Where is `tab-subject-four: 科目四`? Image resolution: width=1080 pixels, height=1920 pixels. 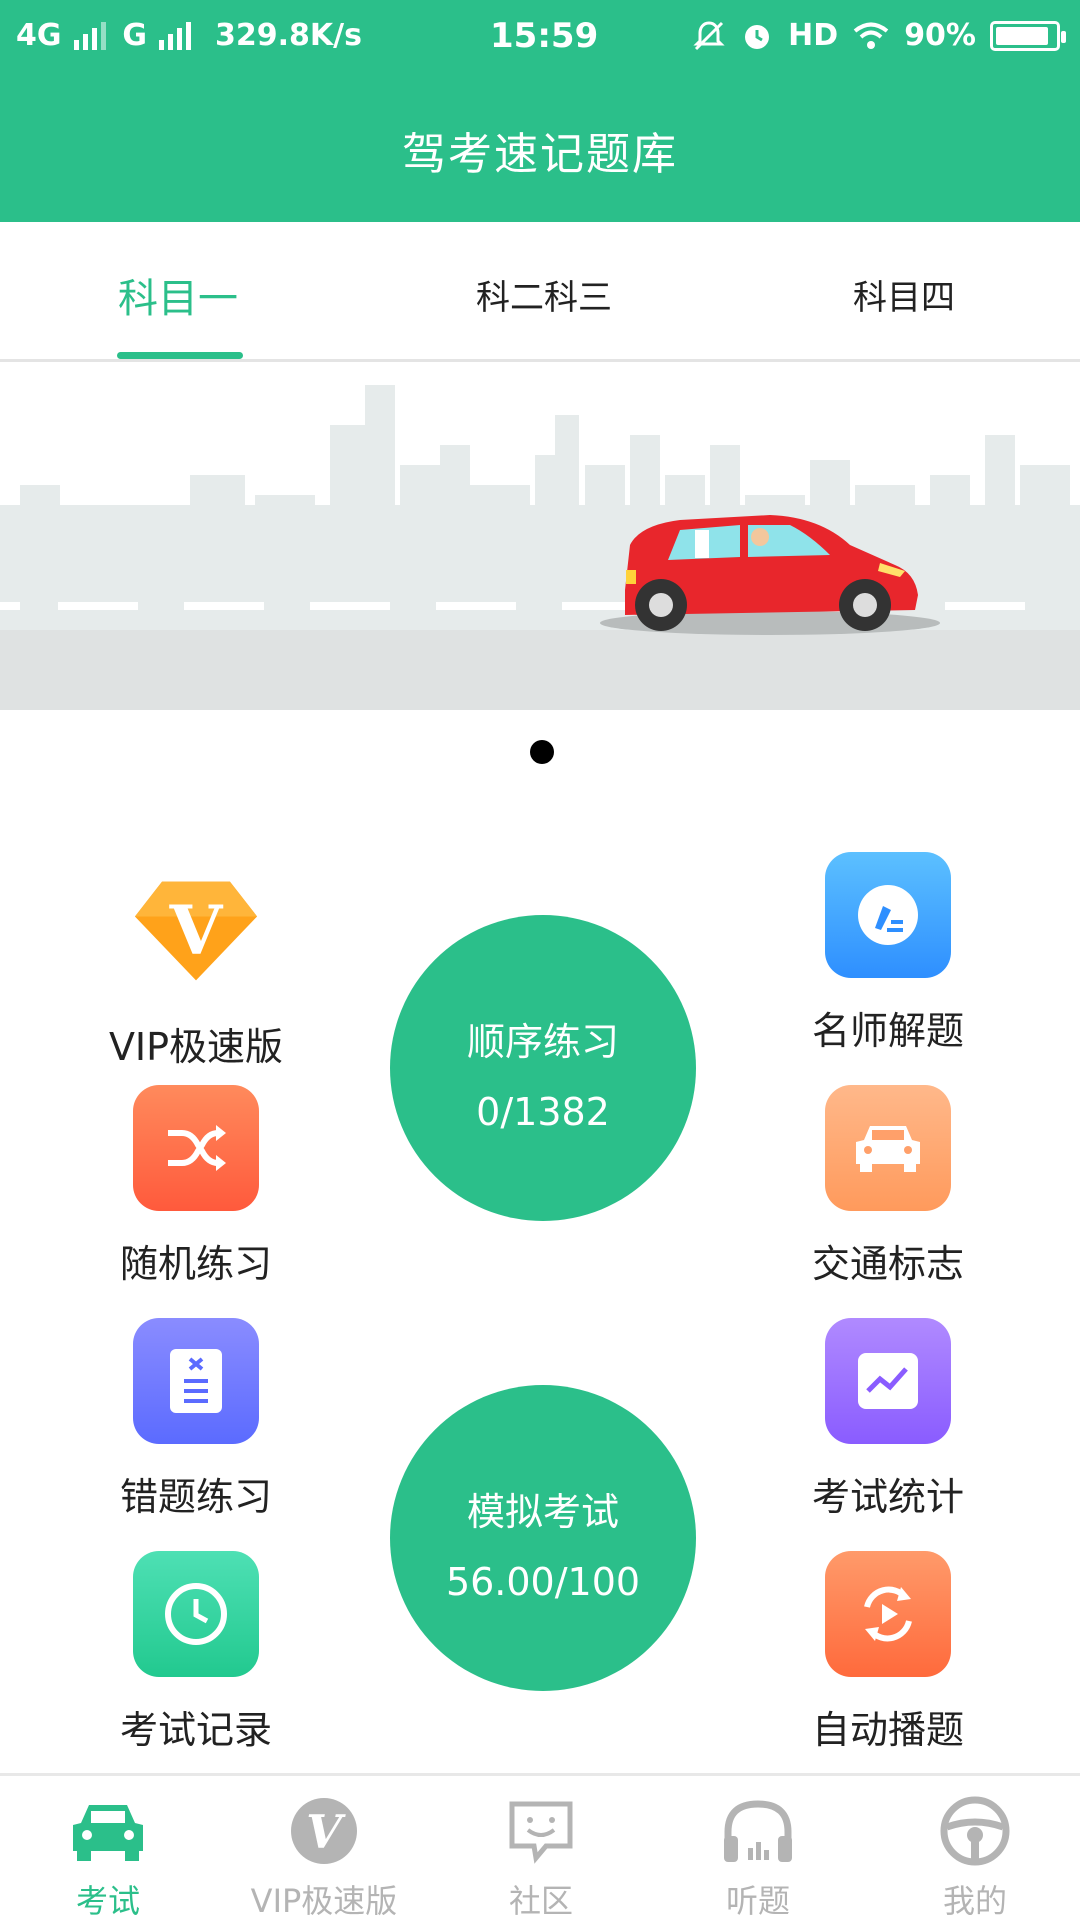
tab-subject-four: 科目四 is located at coordinates (904, 294).